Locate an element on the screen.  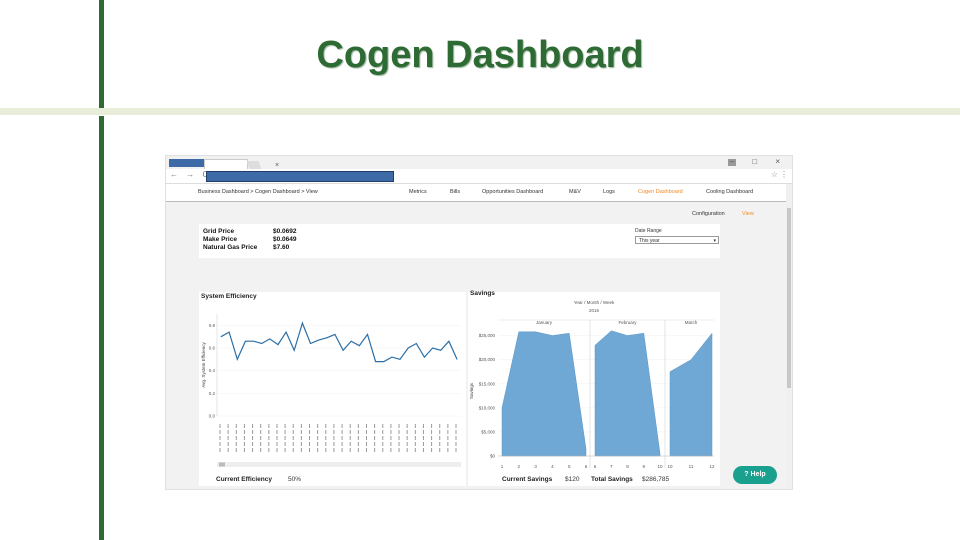
help-button: ? Help is located at coordinates (755, 475).